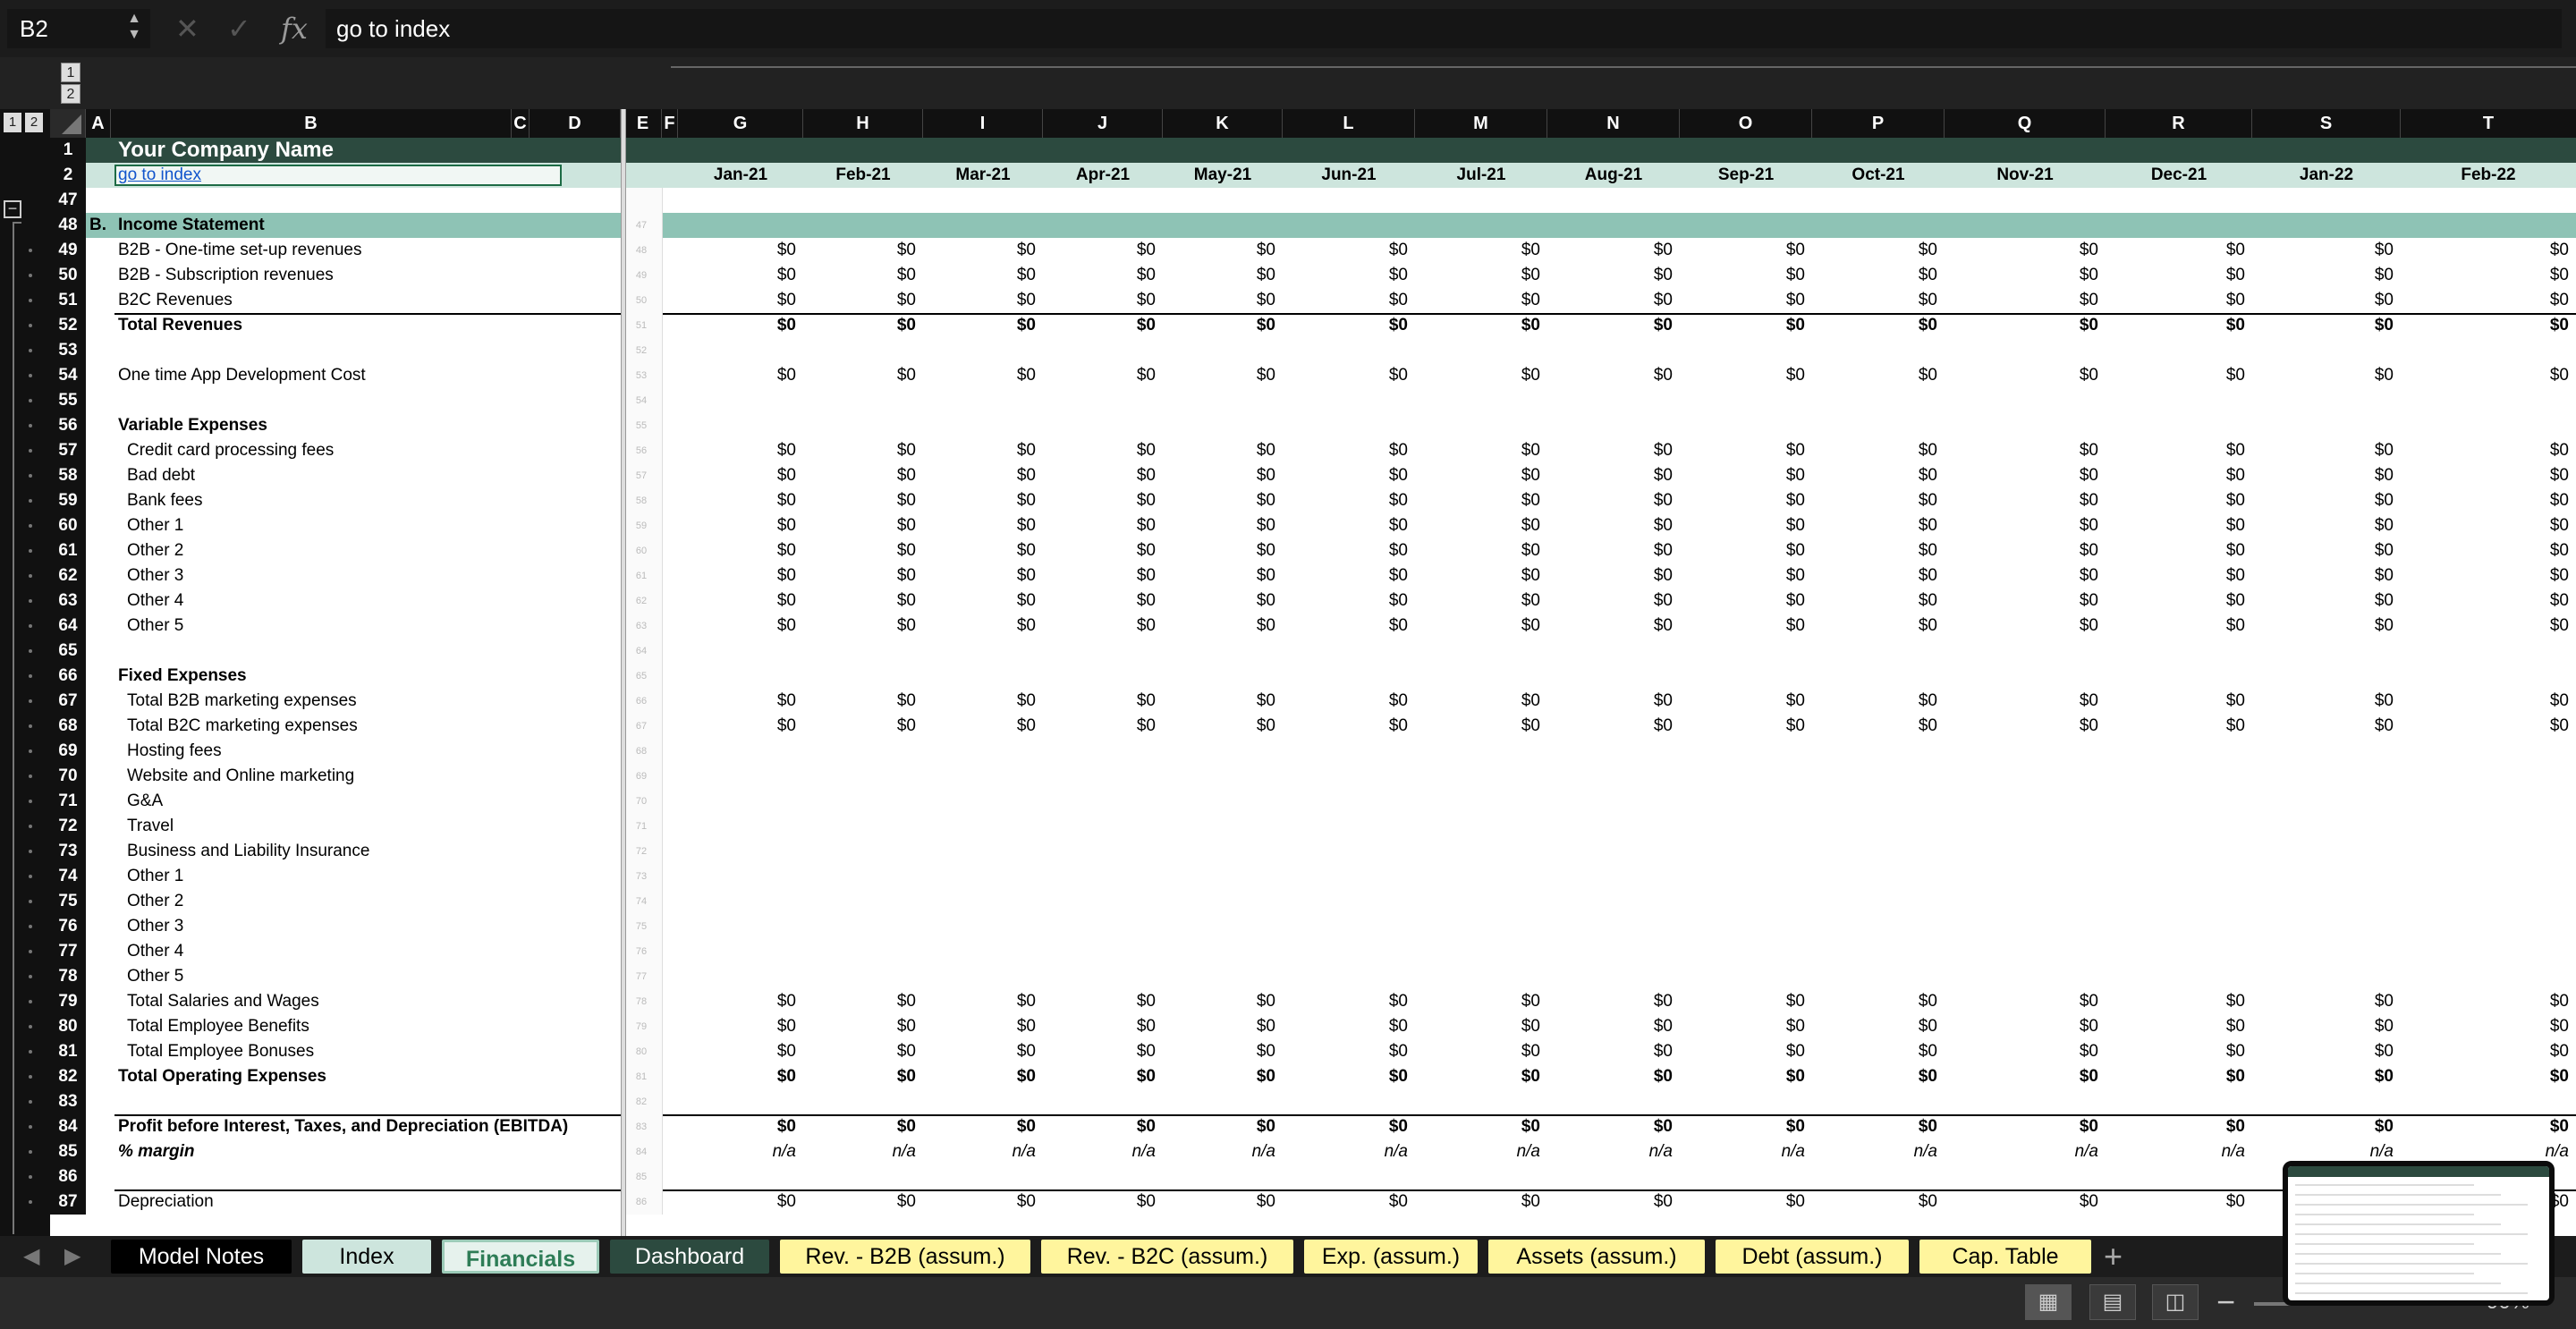  I want to click on row-number: 66, so click(68, 676).